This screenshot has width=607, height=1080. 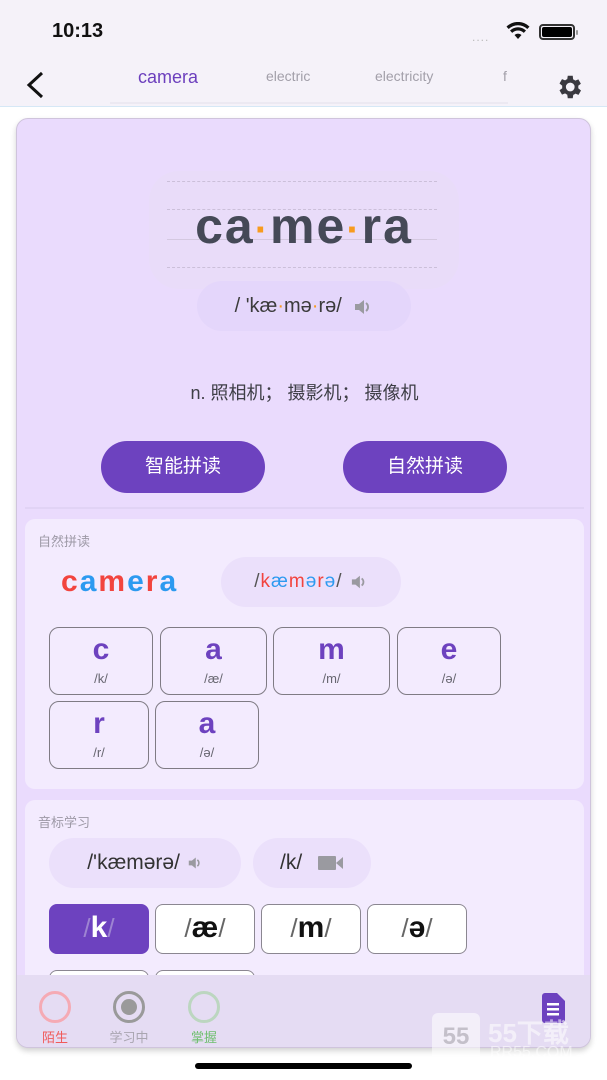 What do you see at coordinates (168, 77) in the screenshot?
I see `tab-camera: camera` at bounding box center [168, 77].